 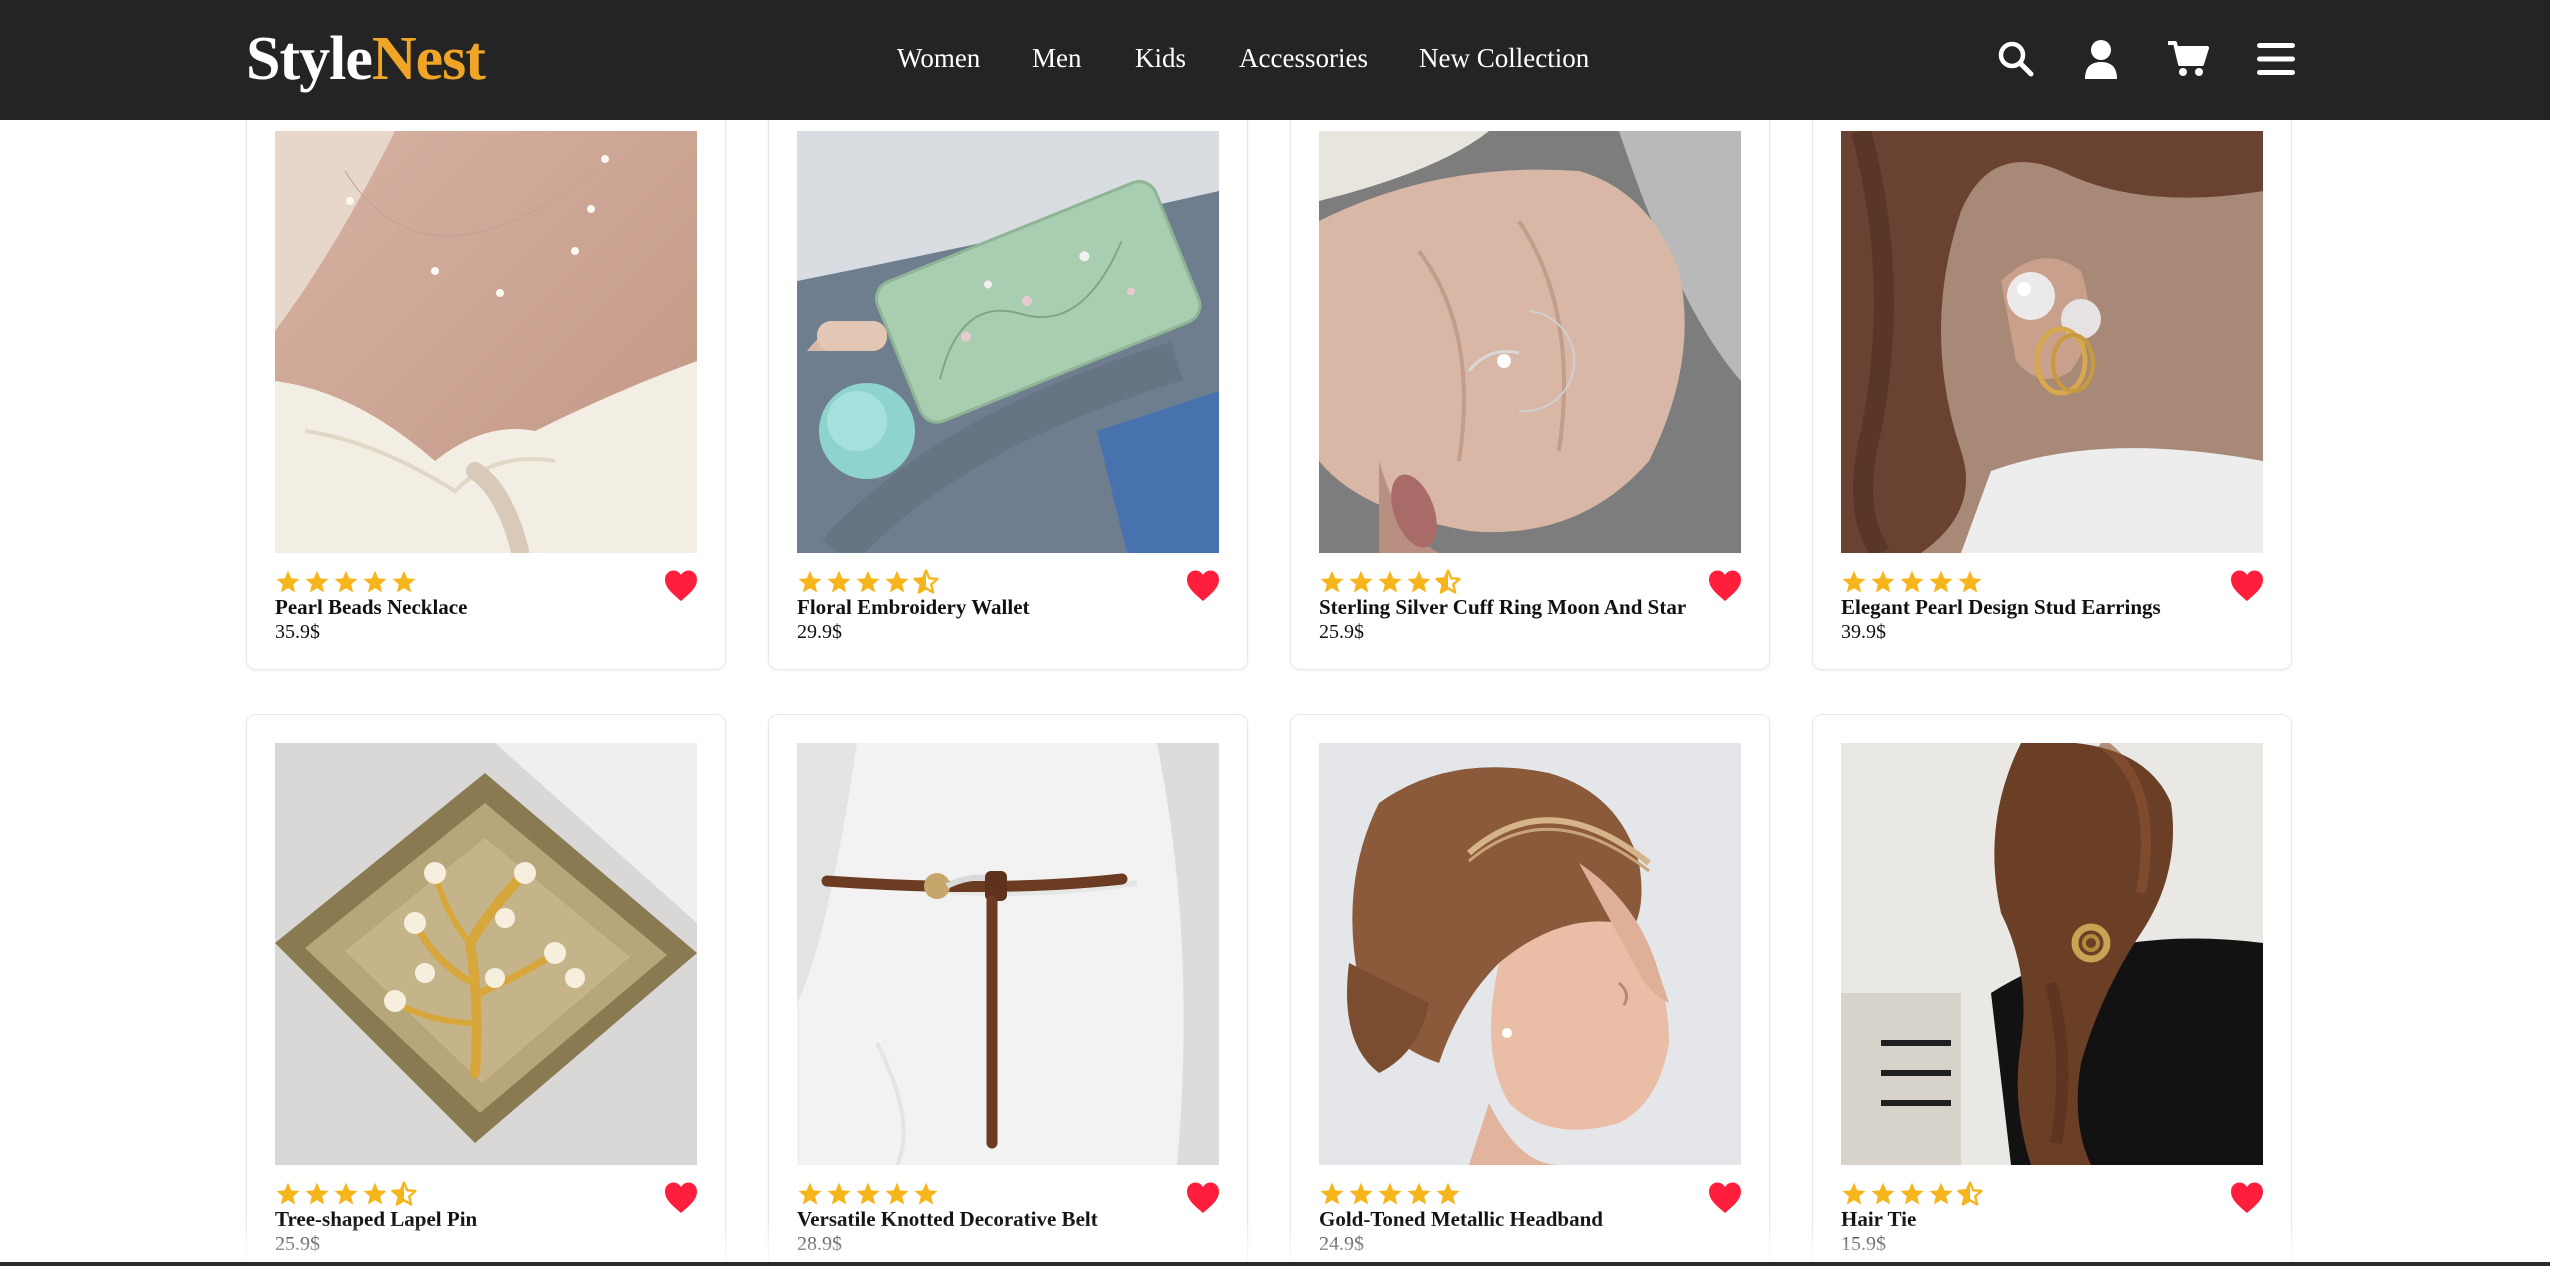 I want to click on product-image-knotted-belt, so click(x=1008, y=954).